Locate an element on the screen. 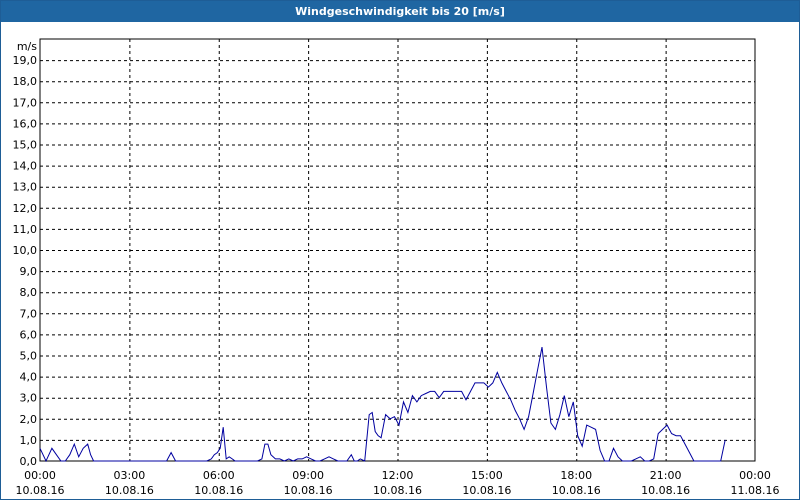 The width and height of the screenshot is (800, 500). x-tick-time-label: 06:00 is located at coordinates (219, 475).